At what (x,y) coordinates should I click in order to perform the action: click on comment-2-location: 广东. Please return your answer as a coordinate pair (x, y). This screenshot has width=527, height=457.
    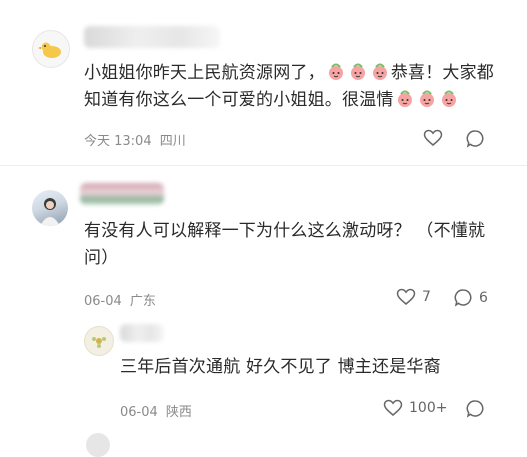
    Looking at the image, I should click on (142, 301).